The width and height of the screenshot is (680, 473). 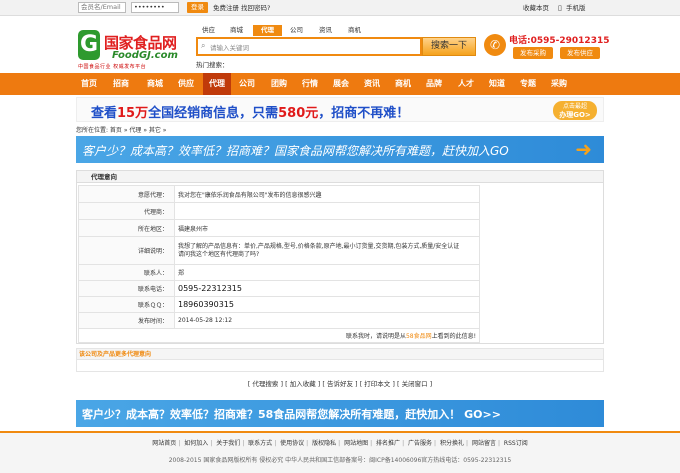 I want to click on search-button: 搜索一下, so click(x=449, y=46).